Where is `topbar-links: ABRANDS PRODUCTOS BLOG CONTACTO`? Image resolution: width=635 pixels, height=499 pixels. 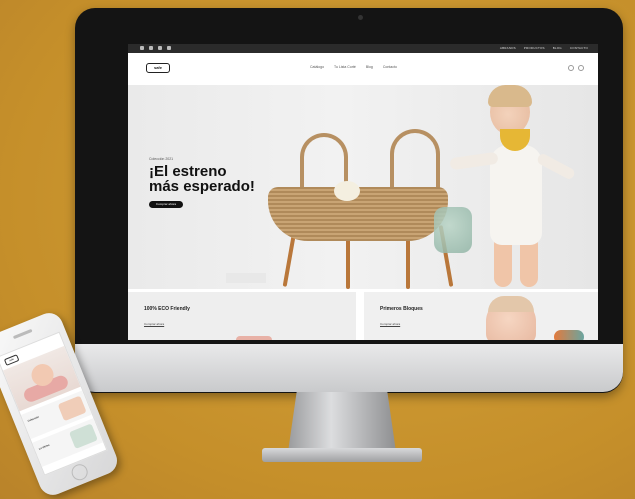
topbar-links: ABRANDS PRODUCTOS BLOG CONTACTO is located at coordinates (544, 48).